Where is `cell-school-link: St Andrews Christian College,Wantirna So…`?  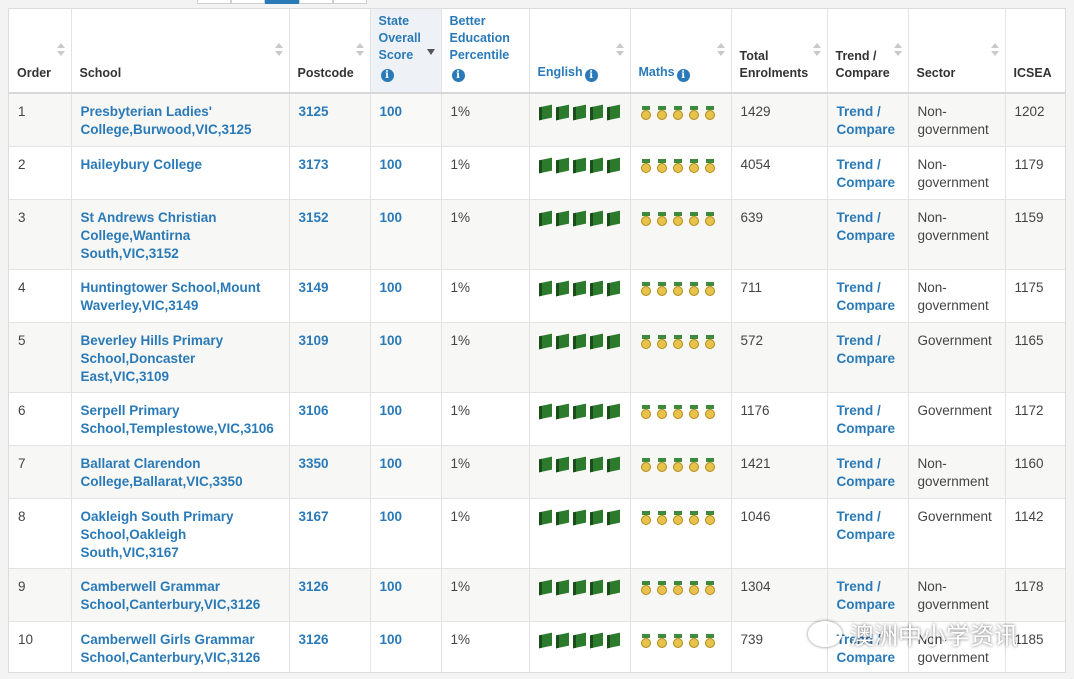
cell-school-link: St Andrews Christian College,Wantirna So… is located at coordinates (180, 234).